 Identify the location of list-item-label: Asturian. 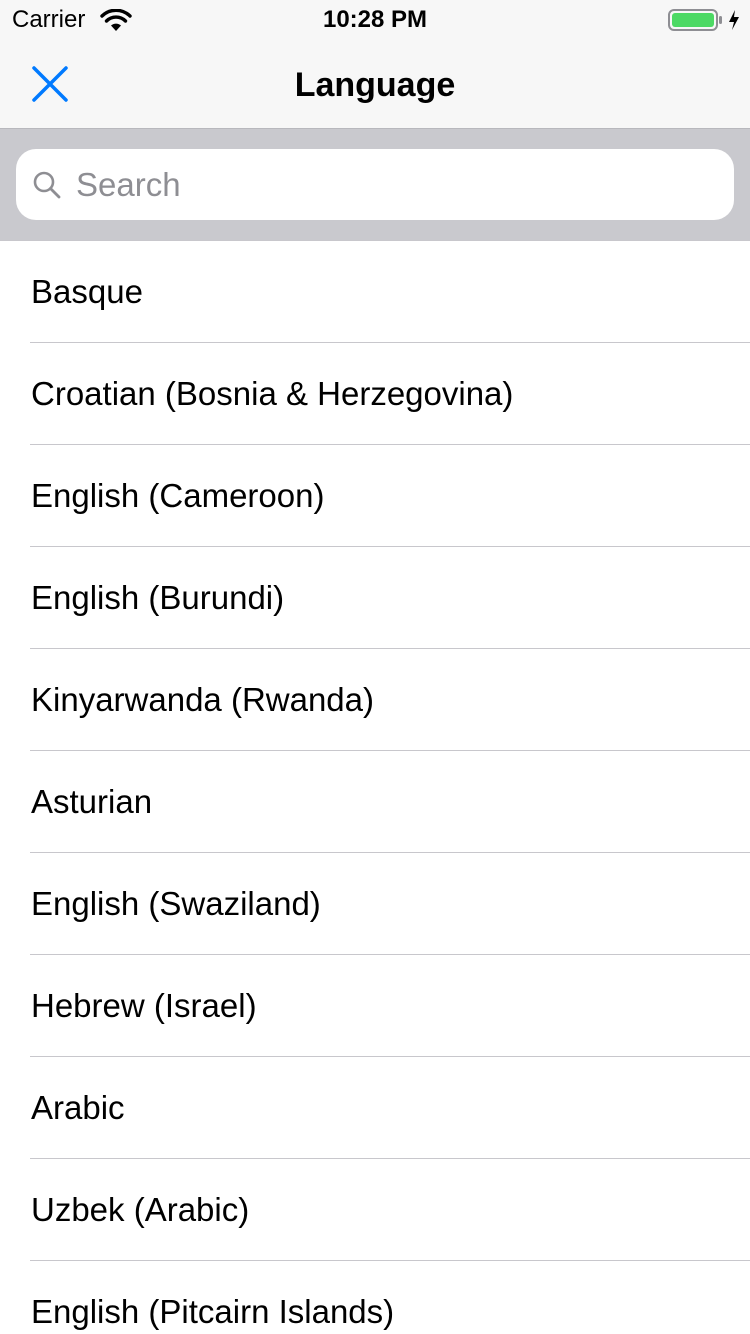
(92, 801).